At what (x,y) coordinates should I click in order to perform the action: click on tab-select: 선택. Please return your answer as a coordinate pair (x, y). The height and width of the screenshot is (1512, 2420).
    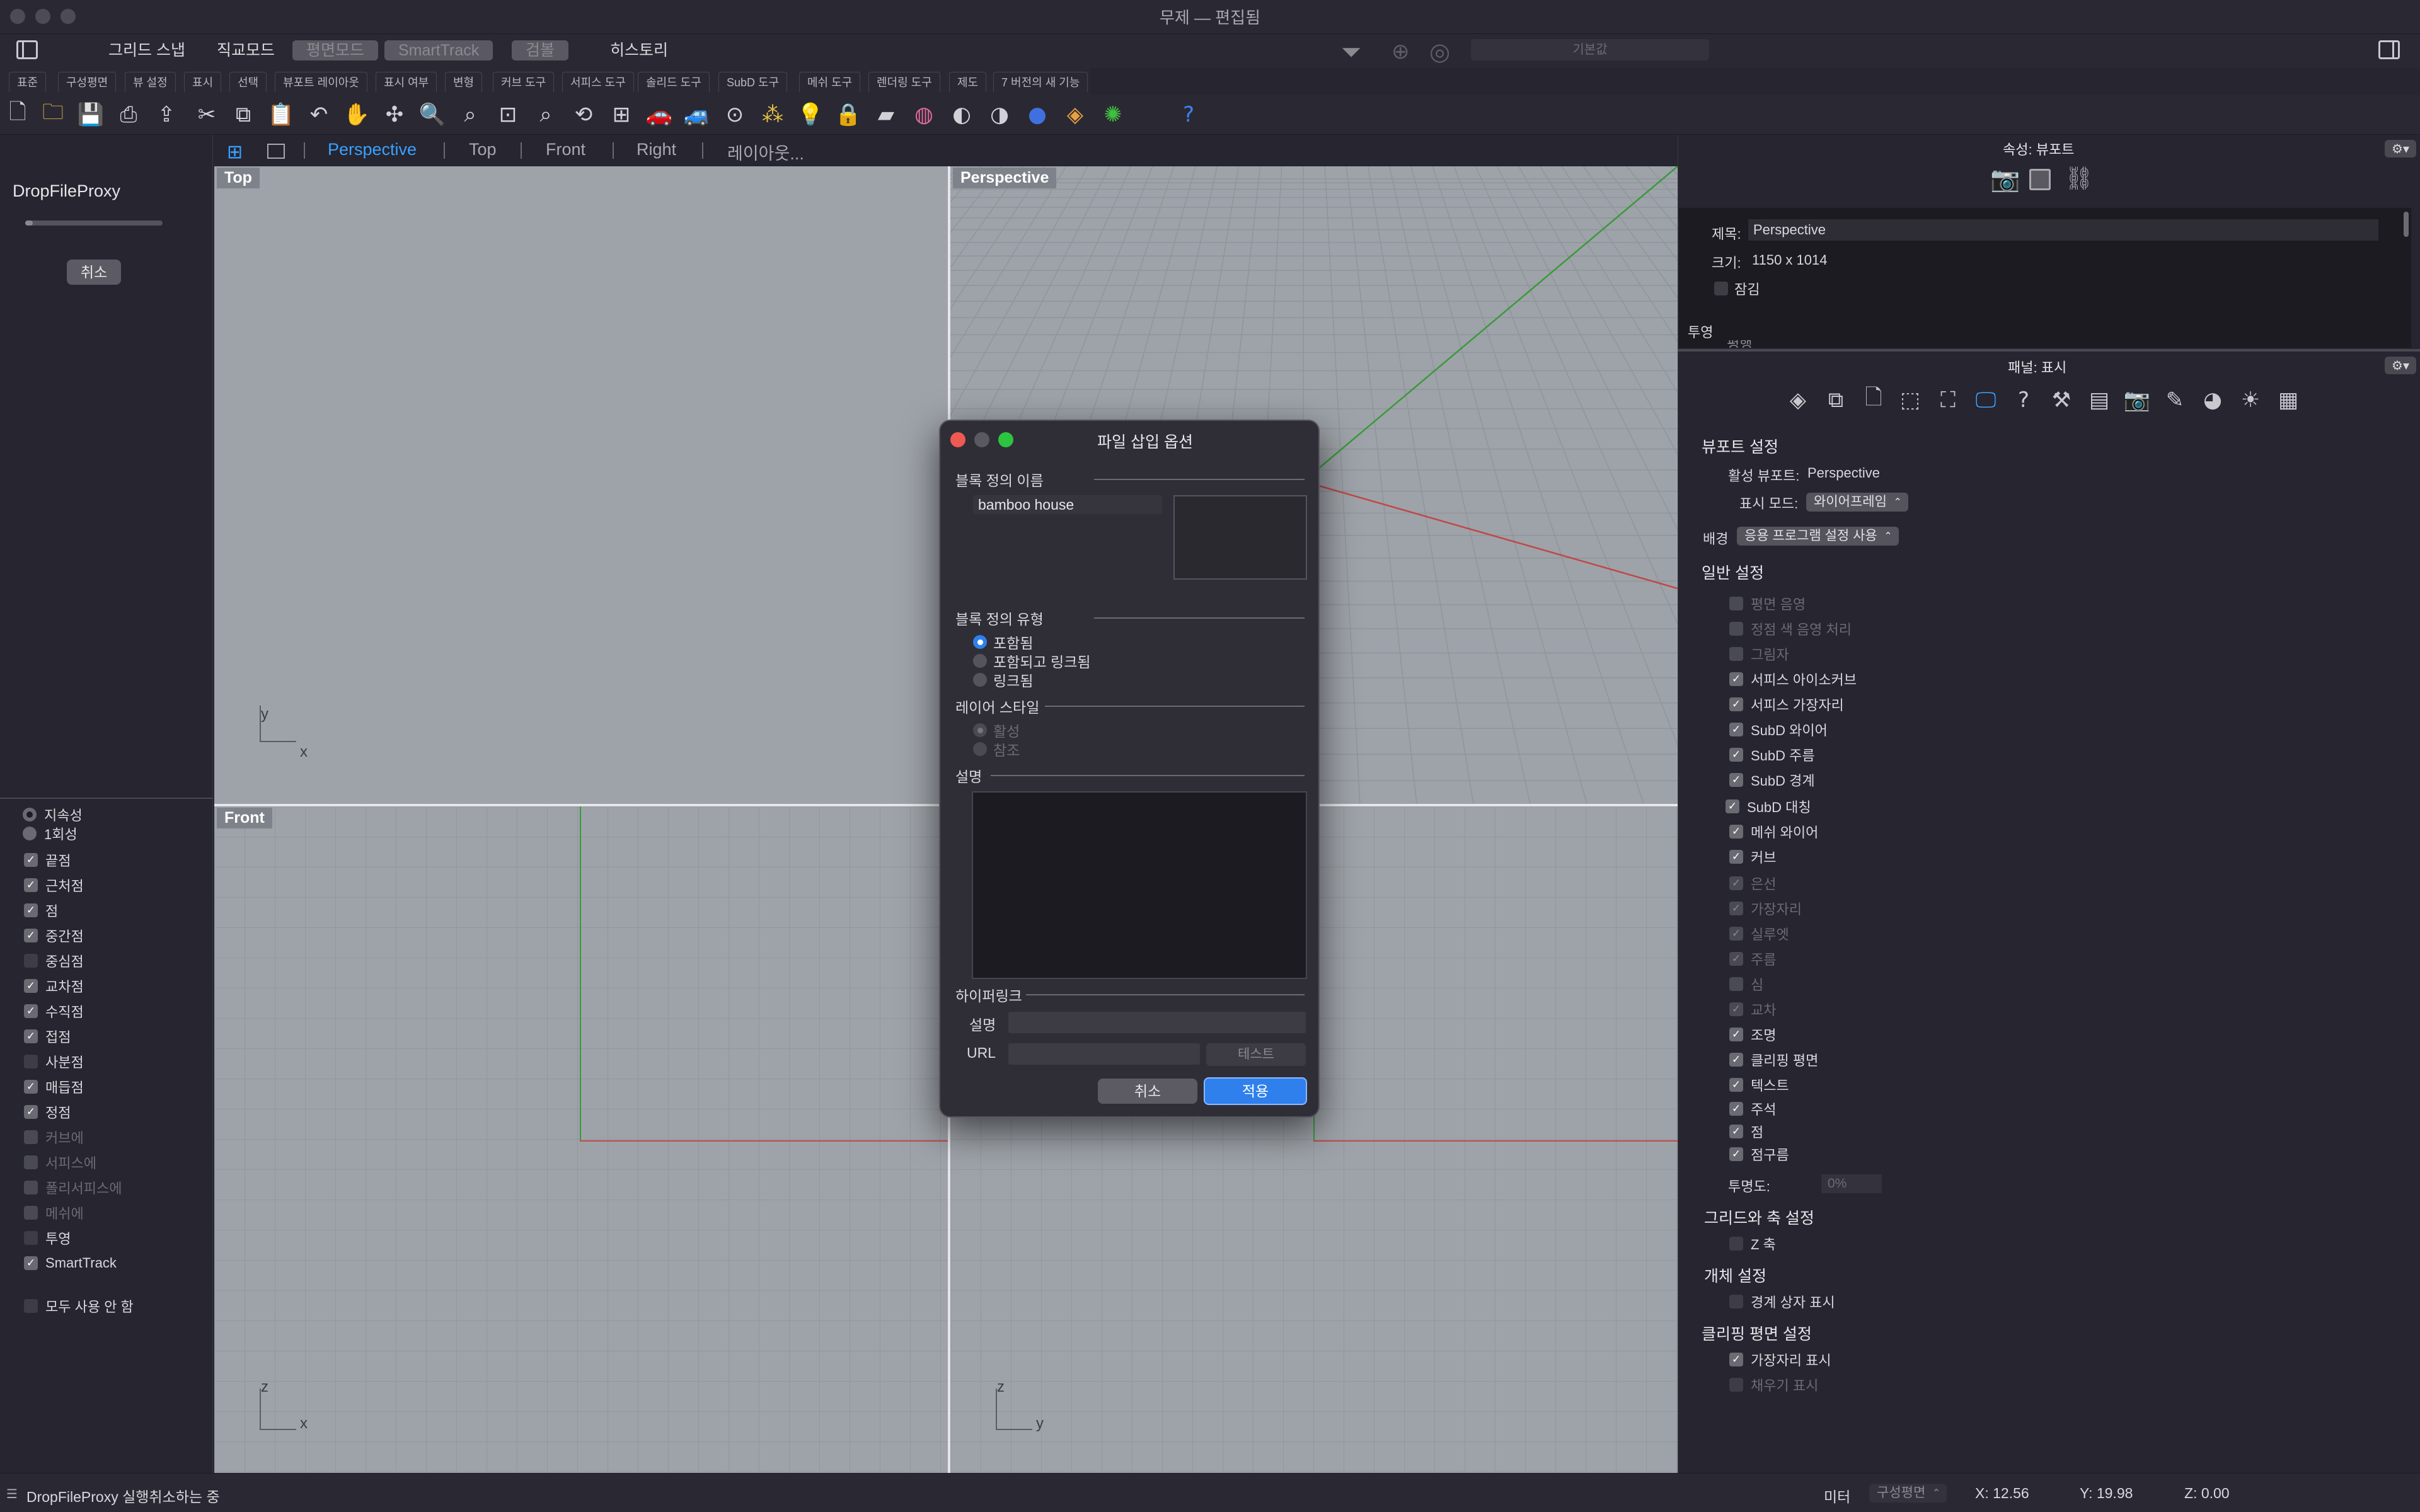
    Looking at the image, I should click on (248, 82).